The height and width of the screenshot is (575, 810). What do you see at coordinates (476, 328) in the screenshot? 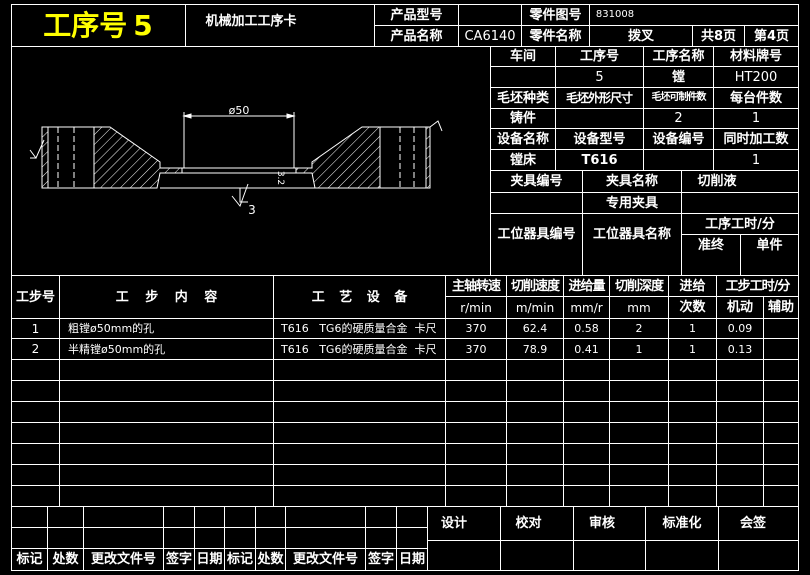
I see `row1-spindle: 370` at bounding box center [476, 328].